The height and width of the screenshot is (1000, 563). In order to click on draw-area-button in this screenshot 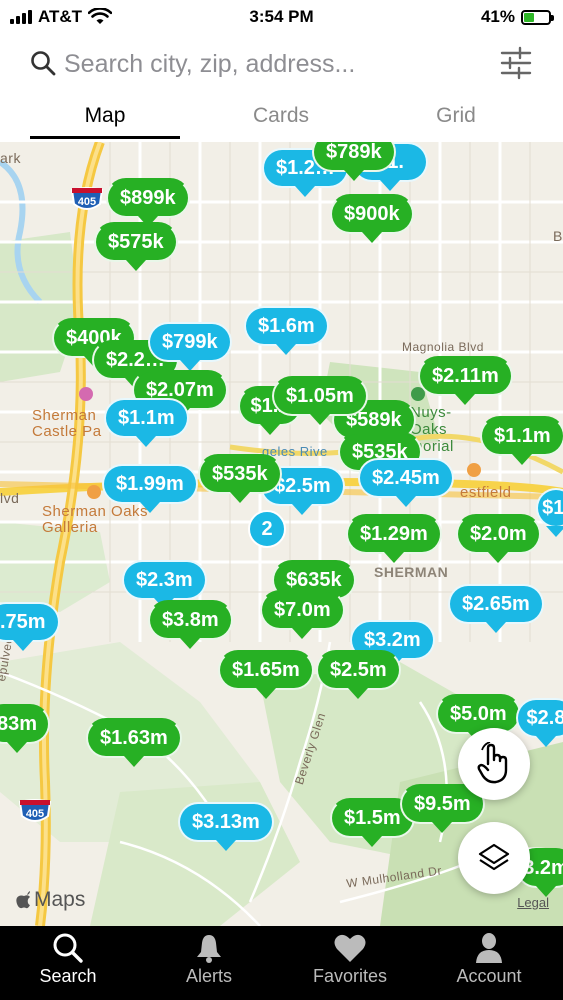, I will do `click(494, 764)`.